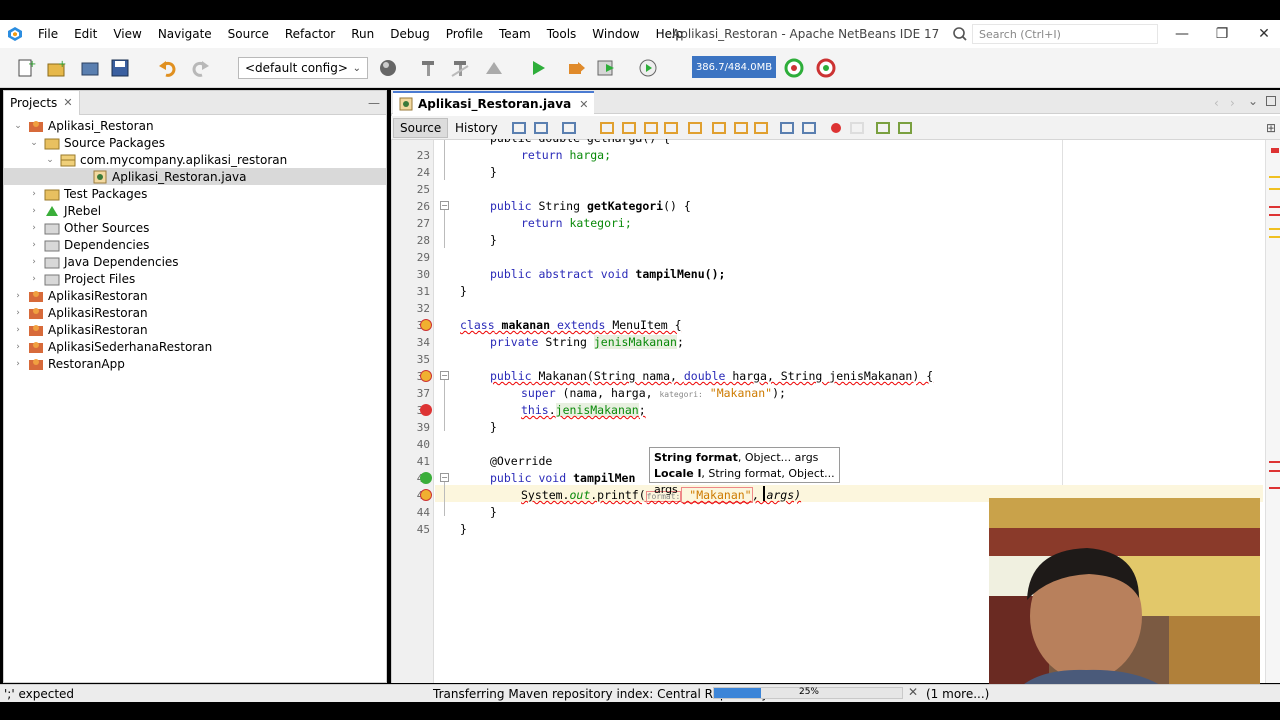 This screenshot has height=720, width=1280. Describe the element at coordinates (583, 410) in the screenshot. I see `code-line-38: this.jenisMakanan;` at that location.